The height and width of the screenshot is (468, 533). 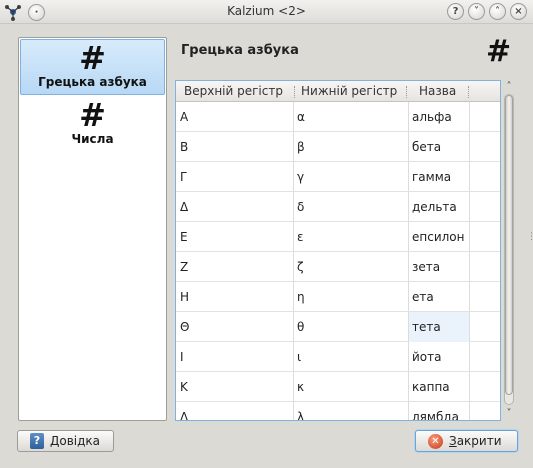 I want to click on help-button: ? Довідка, so click(x=65, y=441).